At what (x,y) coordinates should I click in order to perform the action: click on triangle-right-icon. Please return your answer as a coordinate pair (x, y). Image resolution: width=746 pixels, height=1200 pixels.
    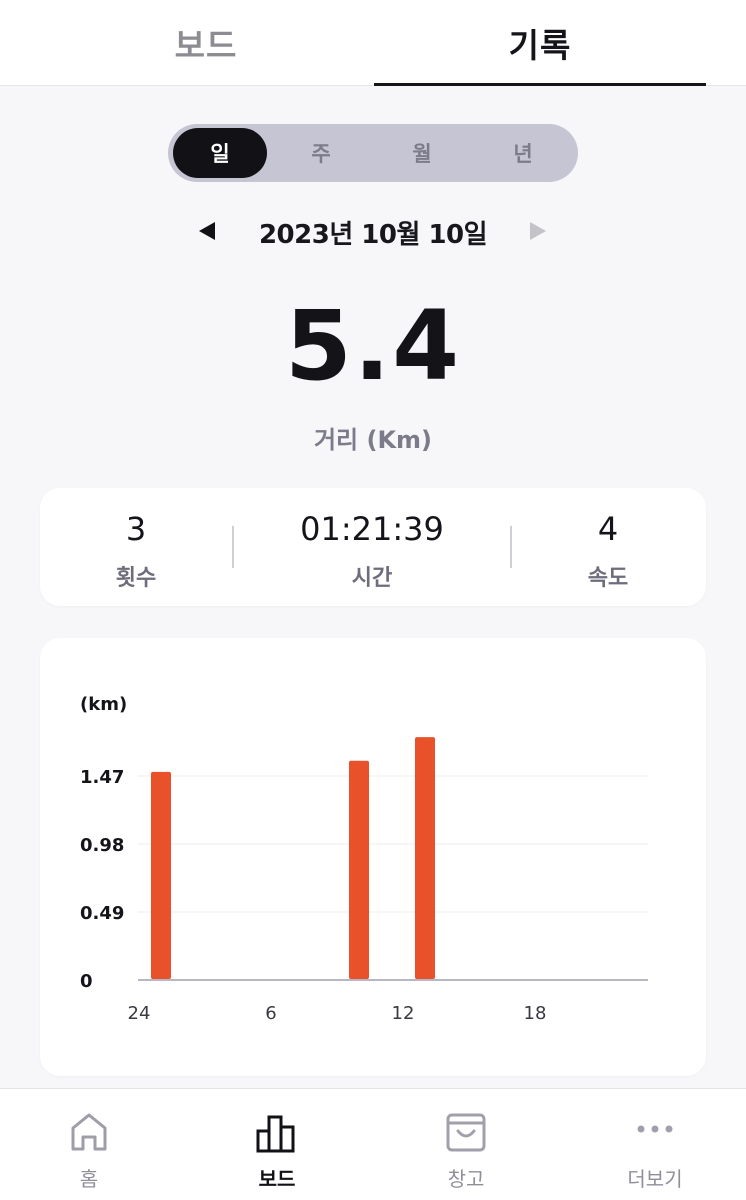
    Looking at the image, I should click on (538, 231).